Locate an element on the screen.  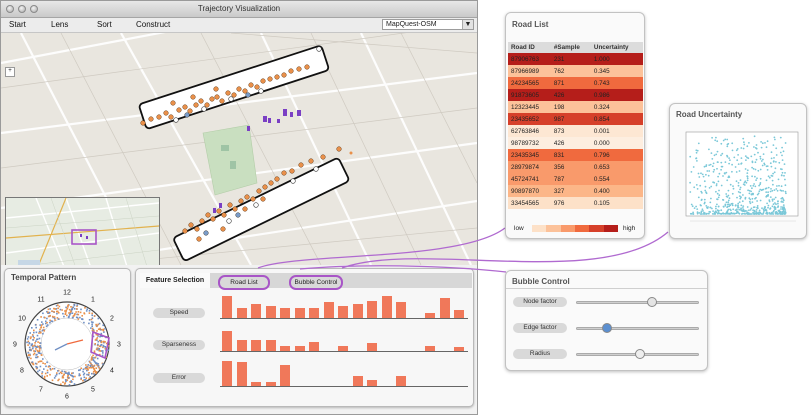
table-row: 33454565 976 0.105 is located at coordinates (575, 203).